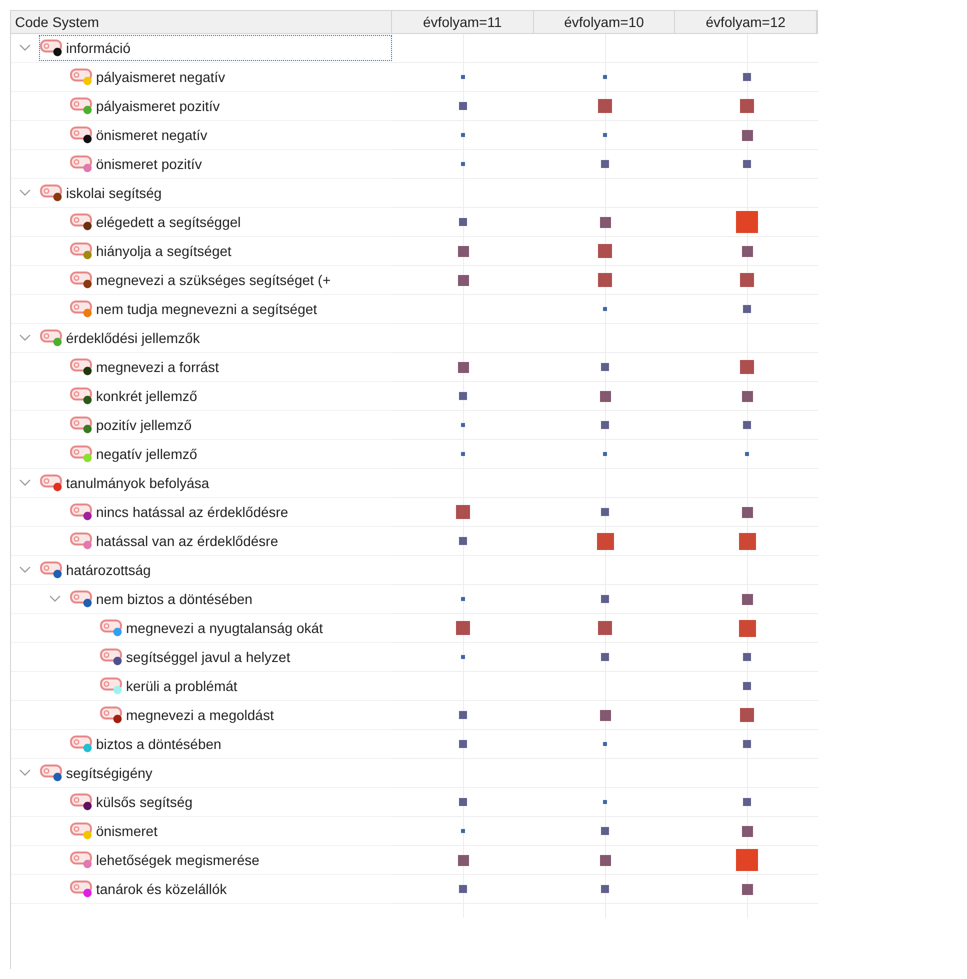 Image resolution: width=967 pixels, height=979 pixels. What do you see at coordinates (171, 686) in the screenshot?
I see `code-item: kerüli a problémát` at bounding box center [171, 686].